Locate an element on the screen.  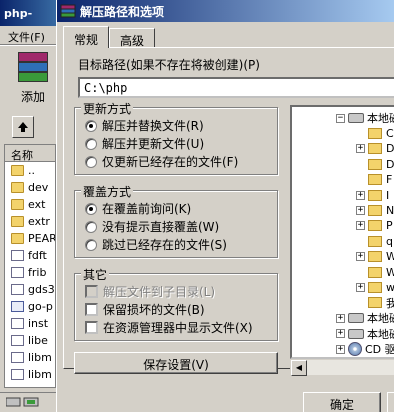
list-item-name: frib is located at coordinates (37, 272).